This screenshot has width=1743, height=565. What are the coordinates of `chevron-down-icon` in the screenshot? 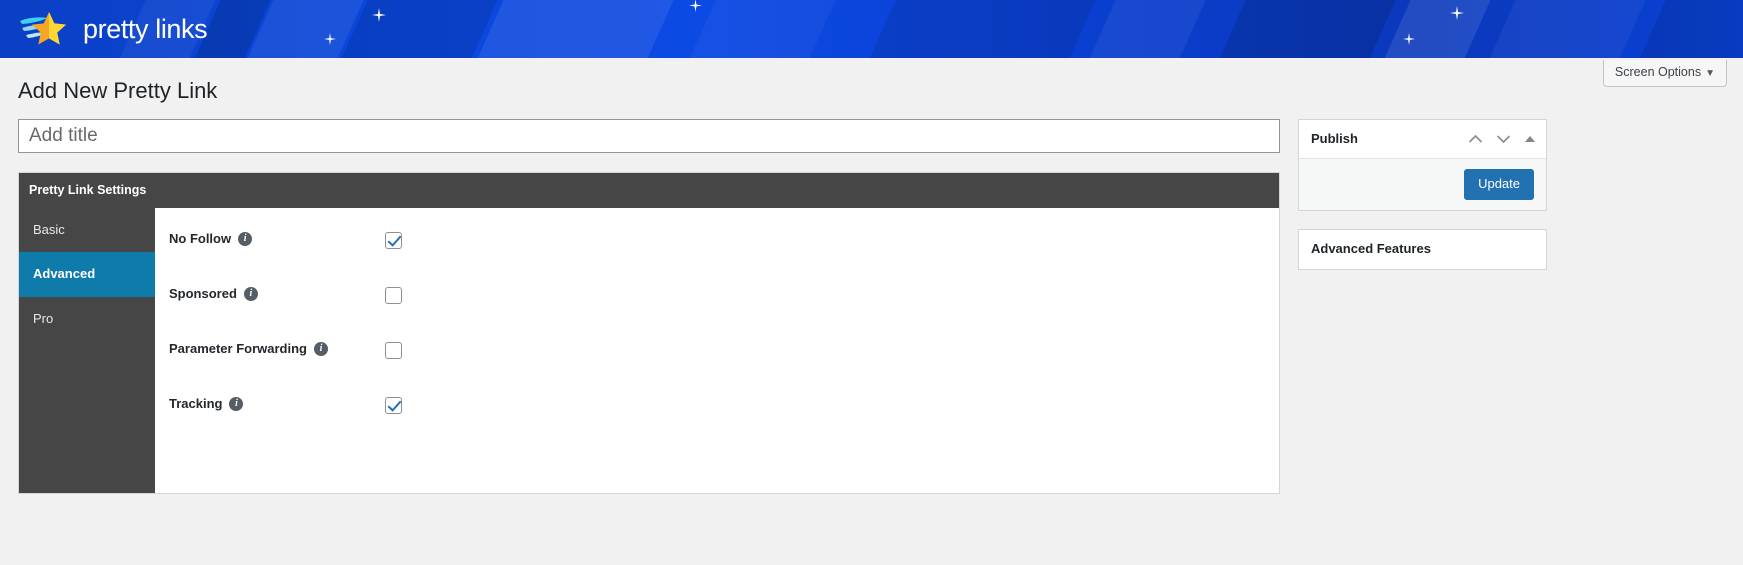 It's located at (1503, 139).